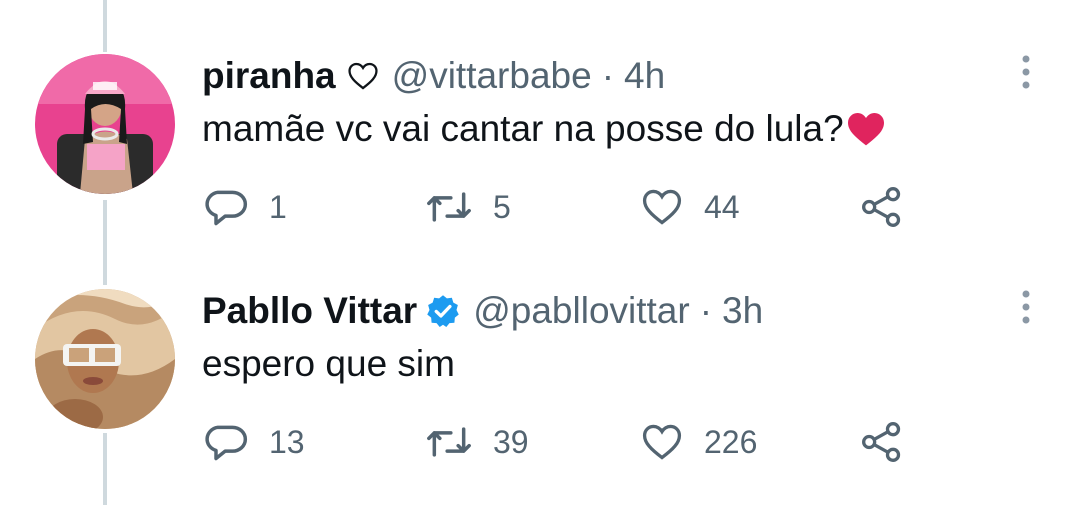 This screenshot has width=1080, height=505. Describe the element at coordinates (492, 76) in the screenshot. I see `handle: @vittarbabe` at that location.